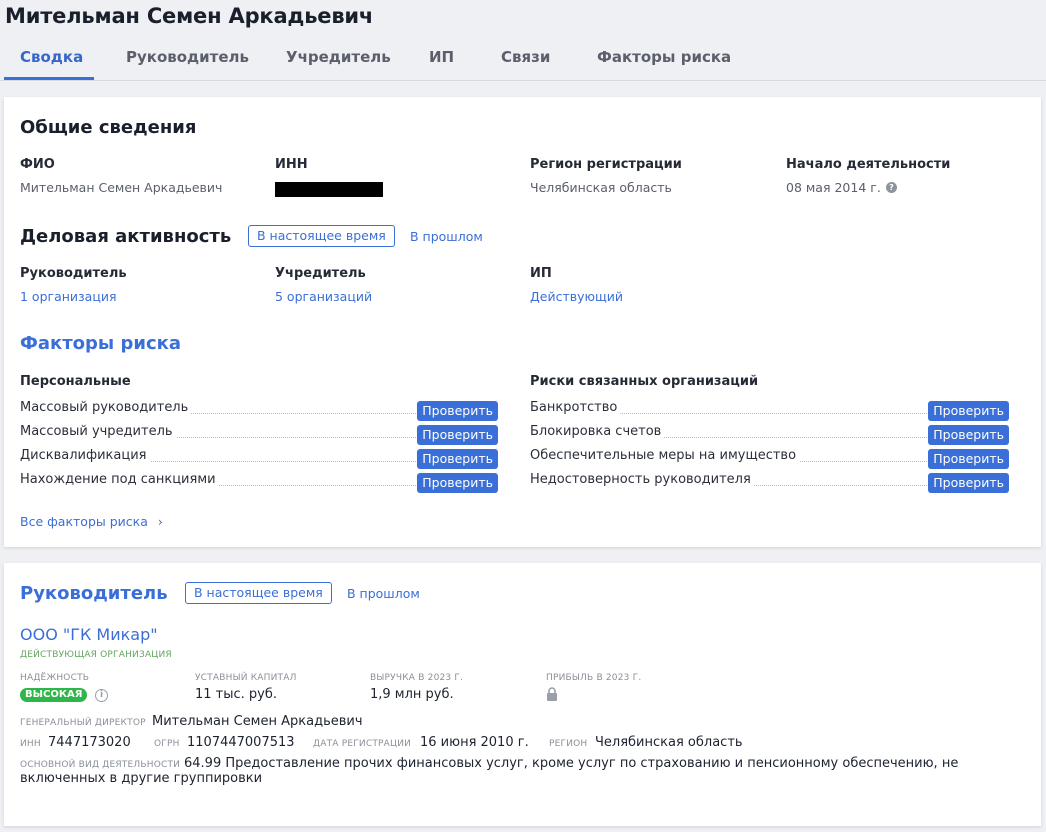 The height and width of the screenshot is (832, 1046). Describe the element at coordinates (525, 64) in the screenshot. I see `tab-connections: Связи` at that location.